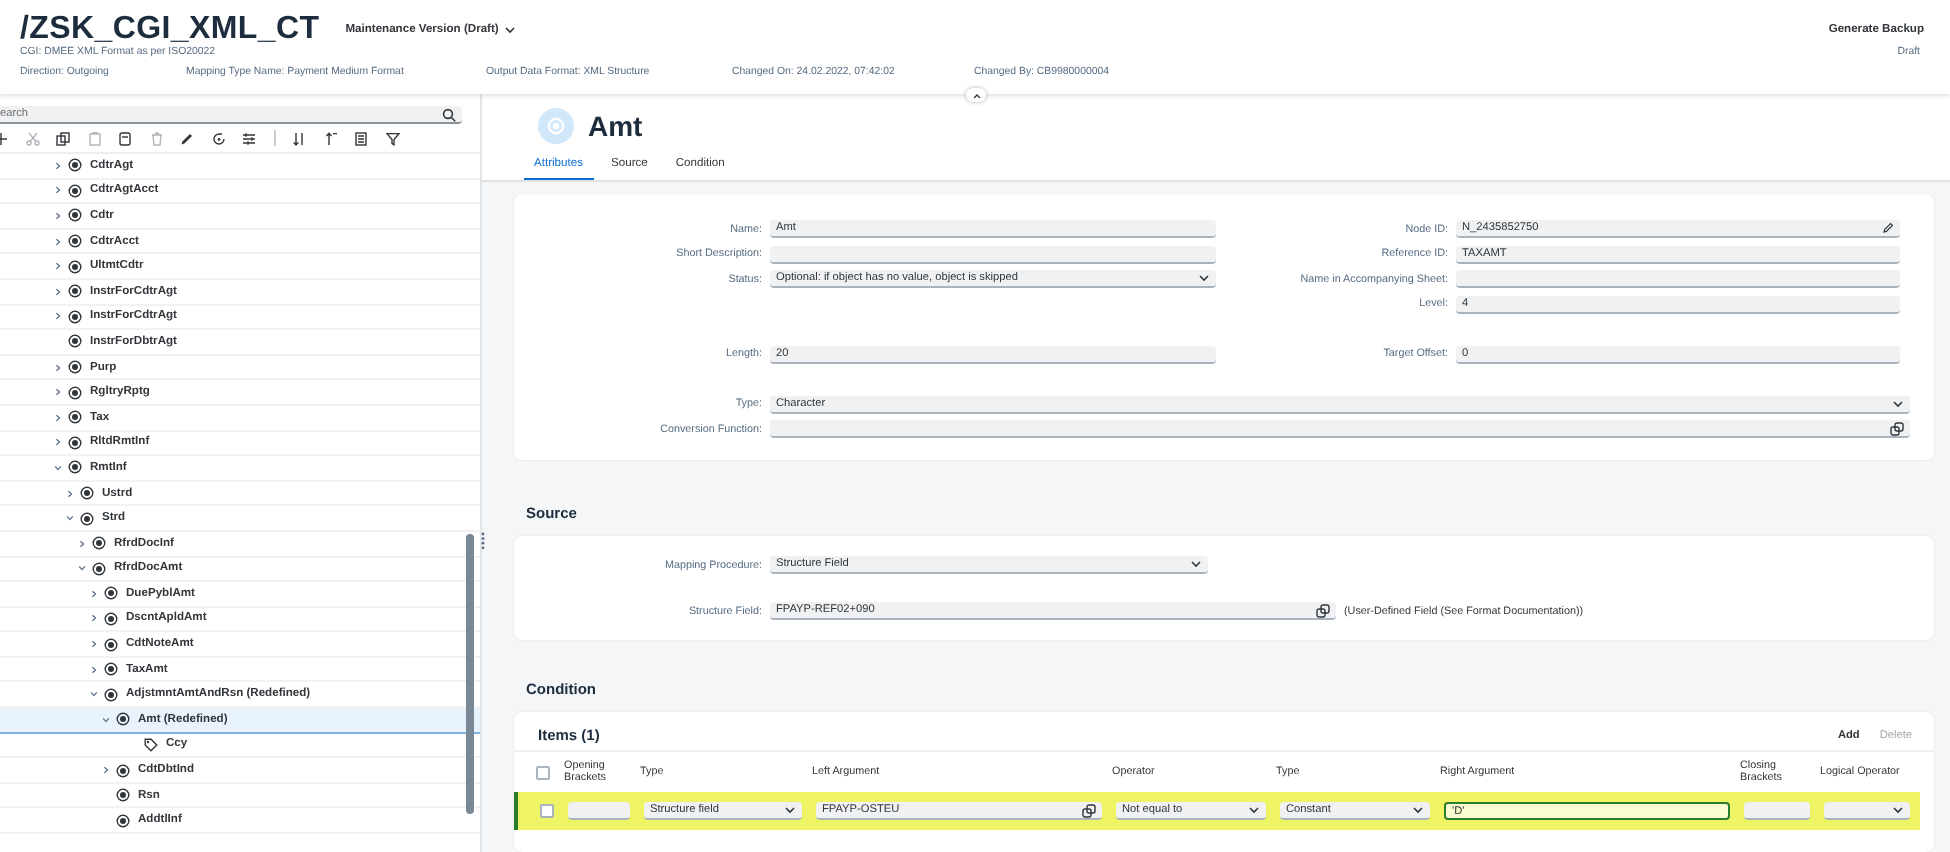 The width and height of the screenshot is (1950, 852). I want to click on page-title: /ZSK_CGI_XML_CT, so click(170, 28).